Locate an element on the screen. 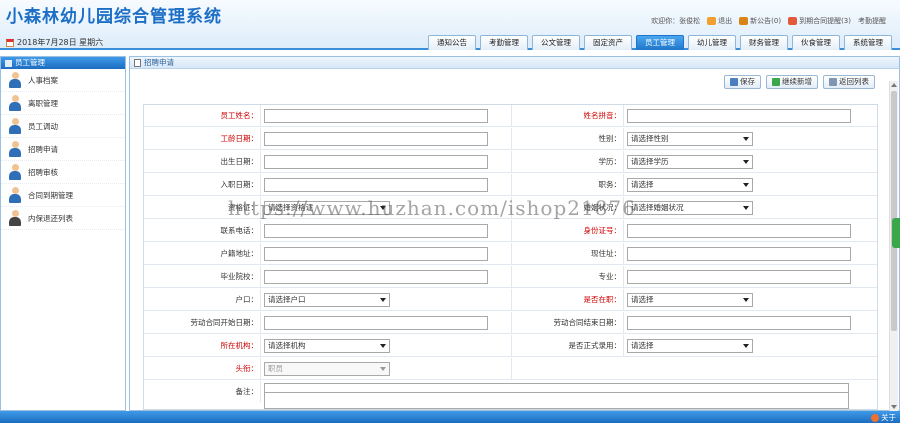 The height and width of the screenshot is (423, 900). logout-icon is located at coordinates (712, 21).